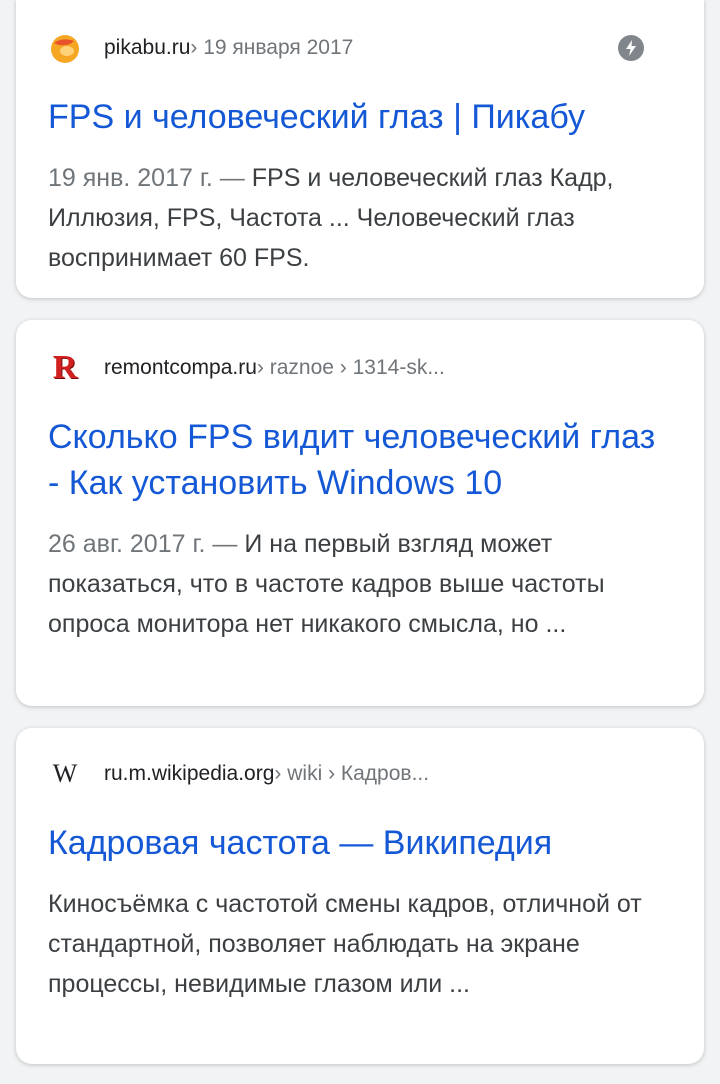  I want to click on result-site: remontcompa.ru, so click(180, 367).